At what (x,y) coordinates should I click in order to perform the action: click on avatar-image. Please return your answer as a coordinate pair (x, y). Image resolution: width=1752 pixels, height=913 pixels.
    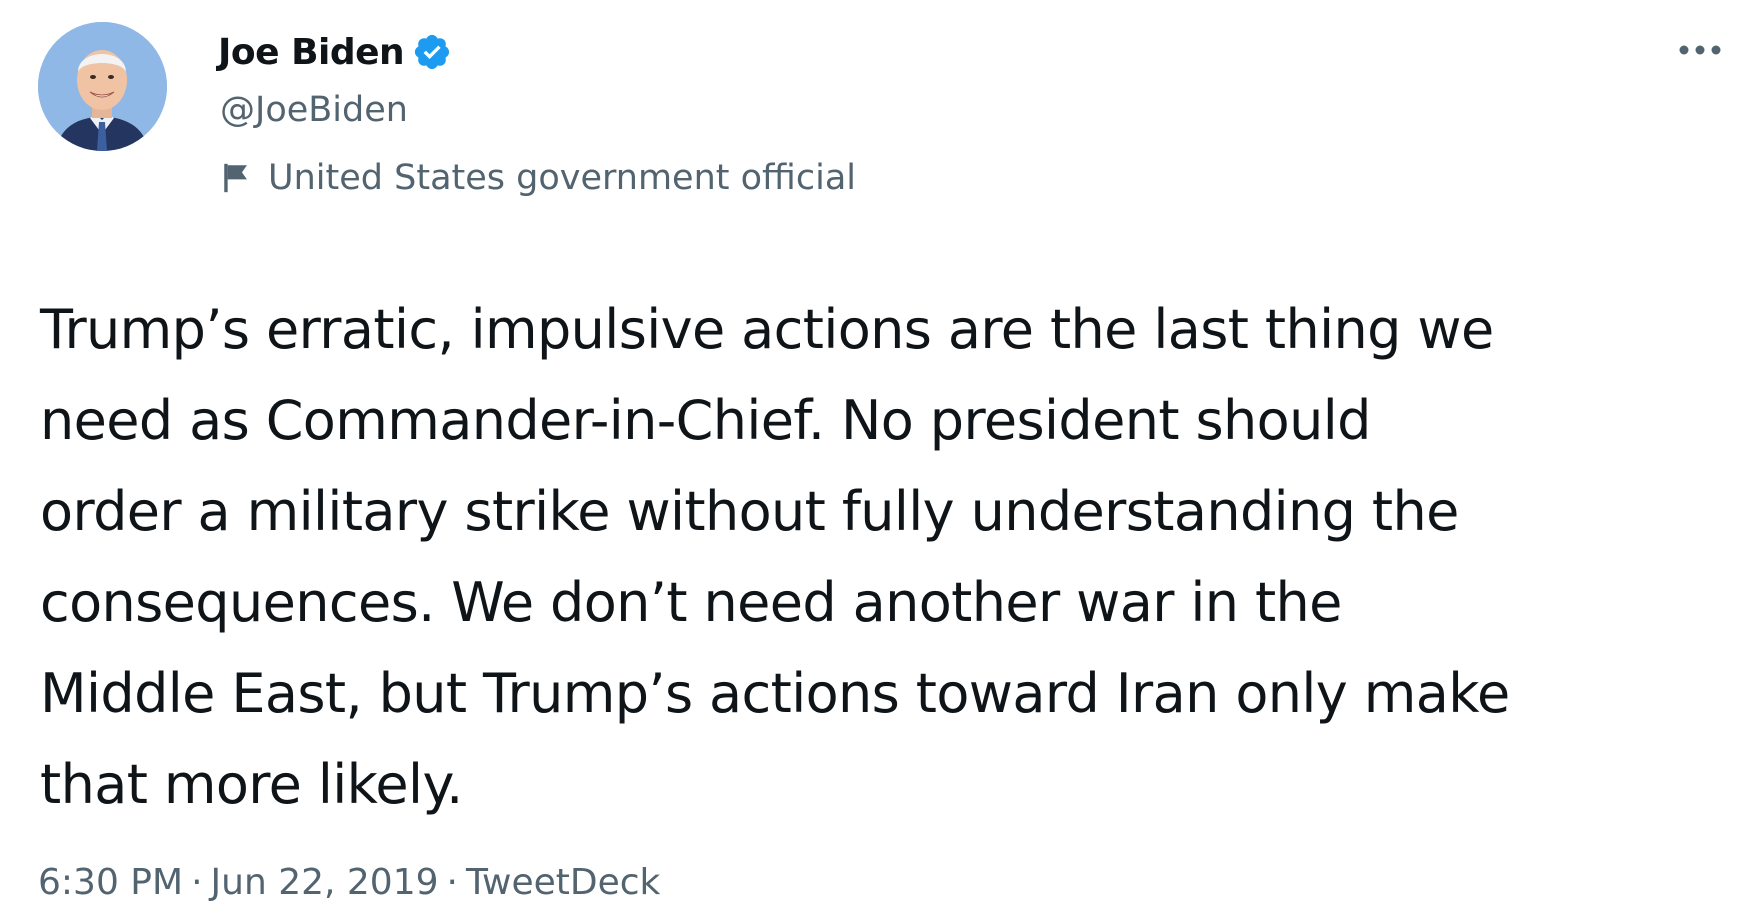
    Looking at the image, I should click on (102, 86).